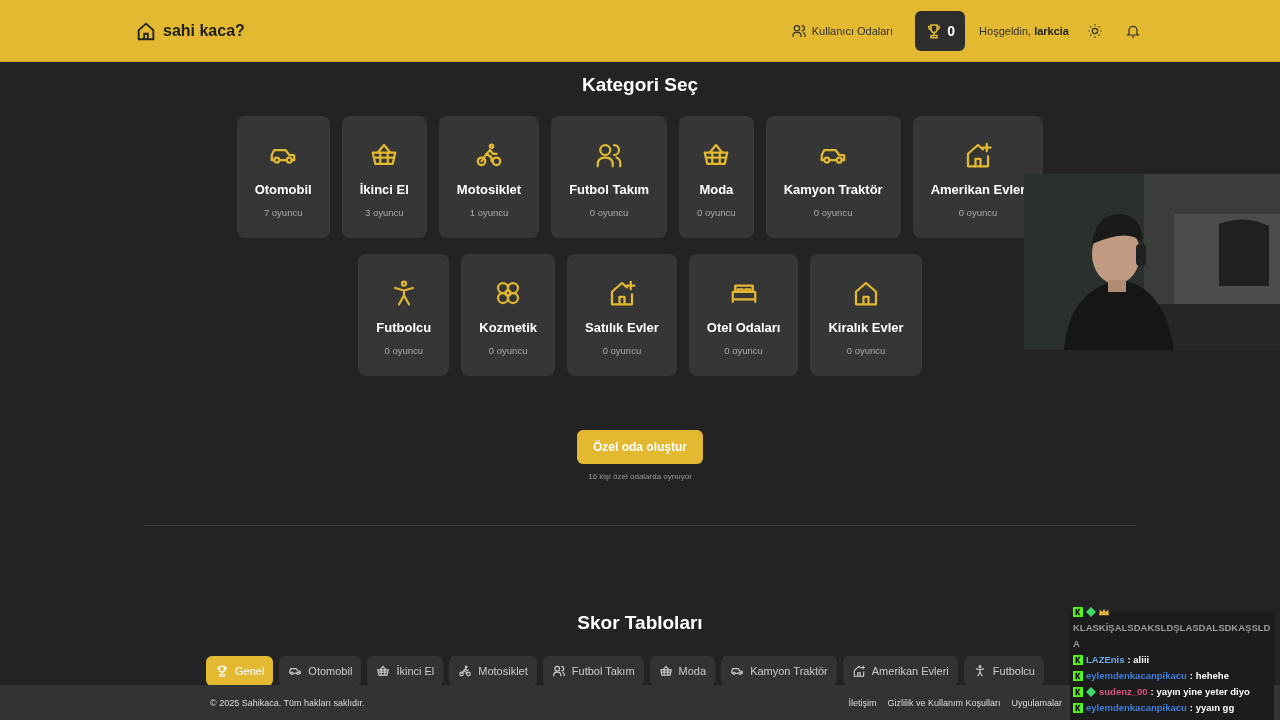  What do you see at coordinates (508, 315) in the screenshot?
I see `category-card: Kozmetik 0 oyuncu` at bounding box center [508, 315].